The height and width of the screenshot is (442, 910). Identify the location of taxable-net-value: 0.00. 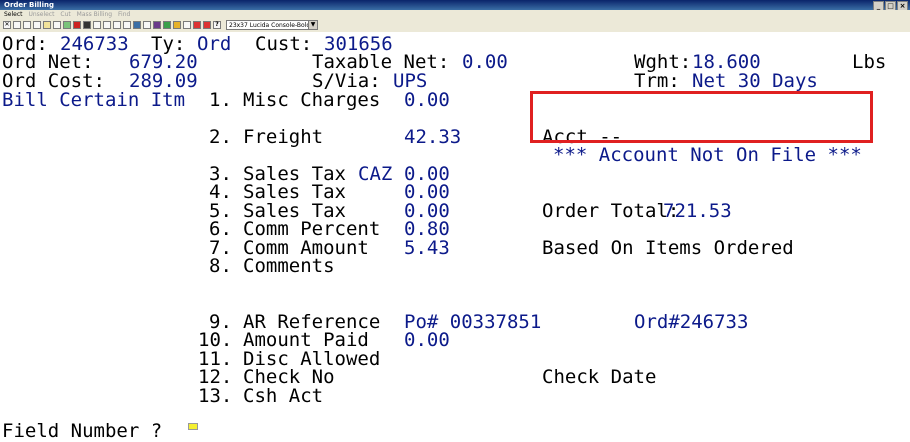
(485, 62).